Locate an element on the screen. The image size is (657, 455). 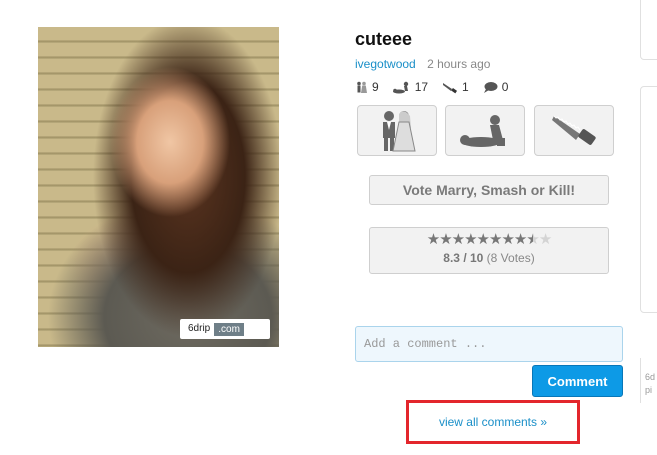
rating-votes: (8 Votes) is located at coordinates (510, 258).